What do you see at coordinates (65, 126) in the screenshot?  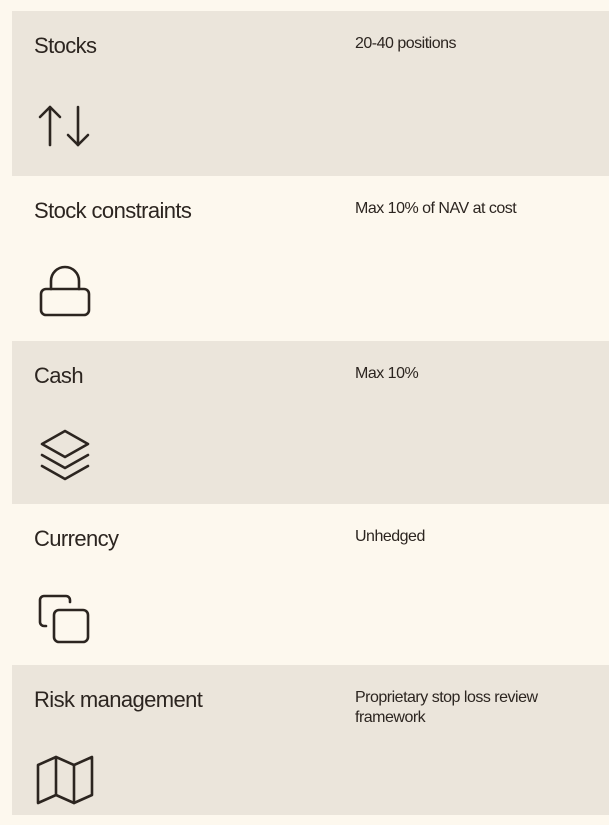 I see `arrows-up-down-icon` at bounding box center [65, 126].